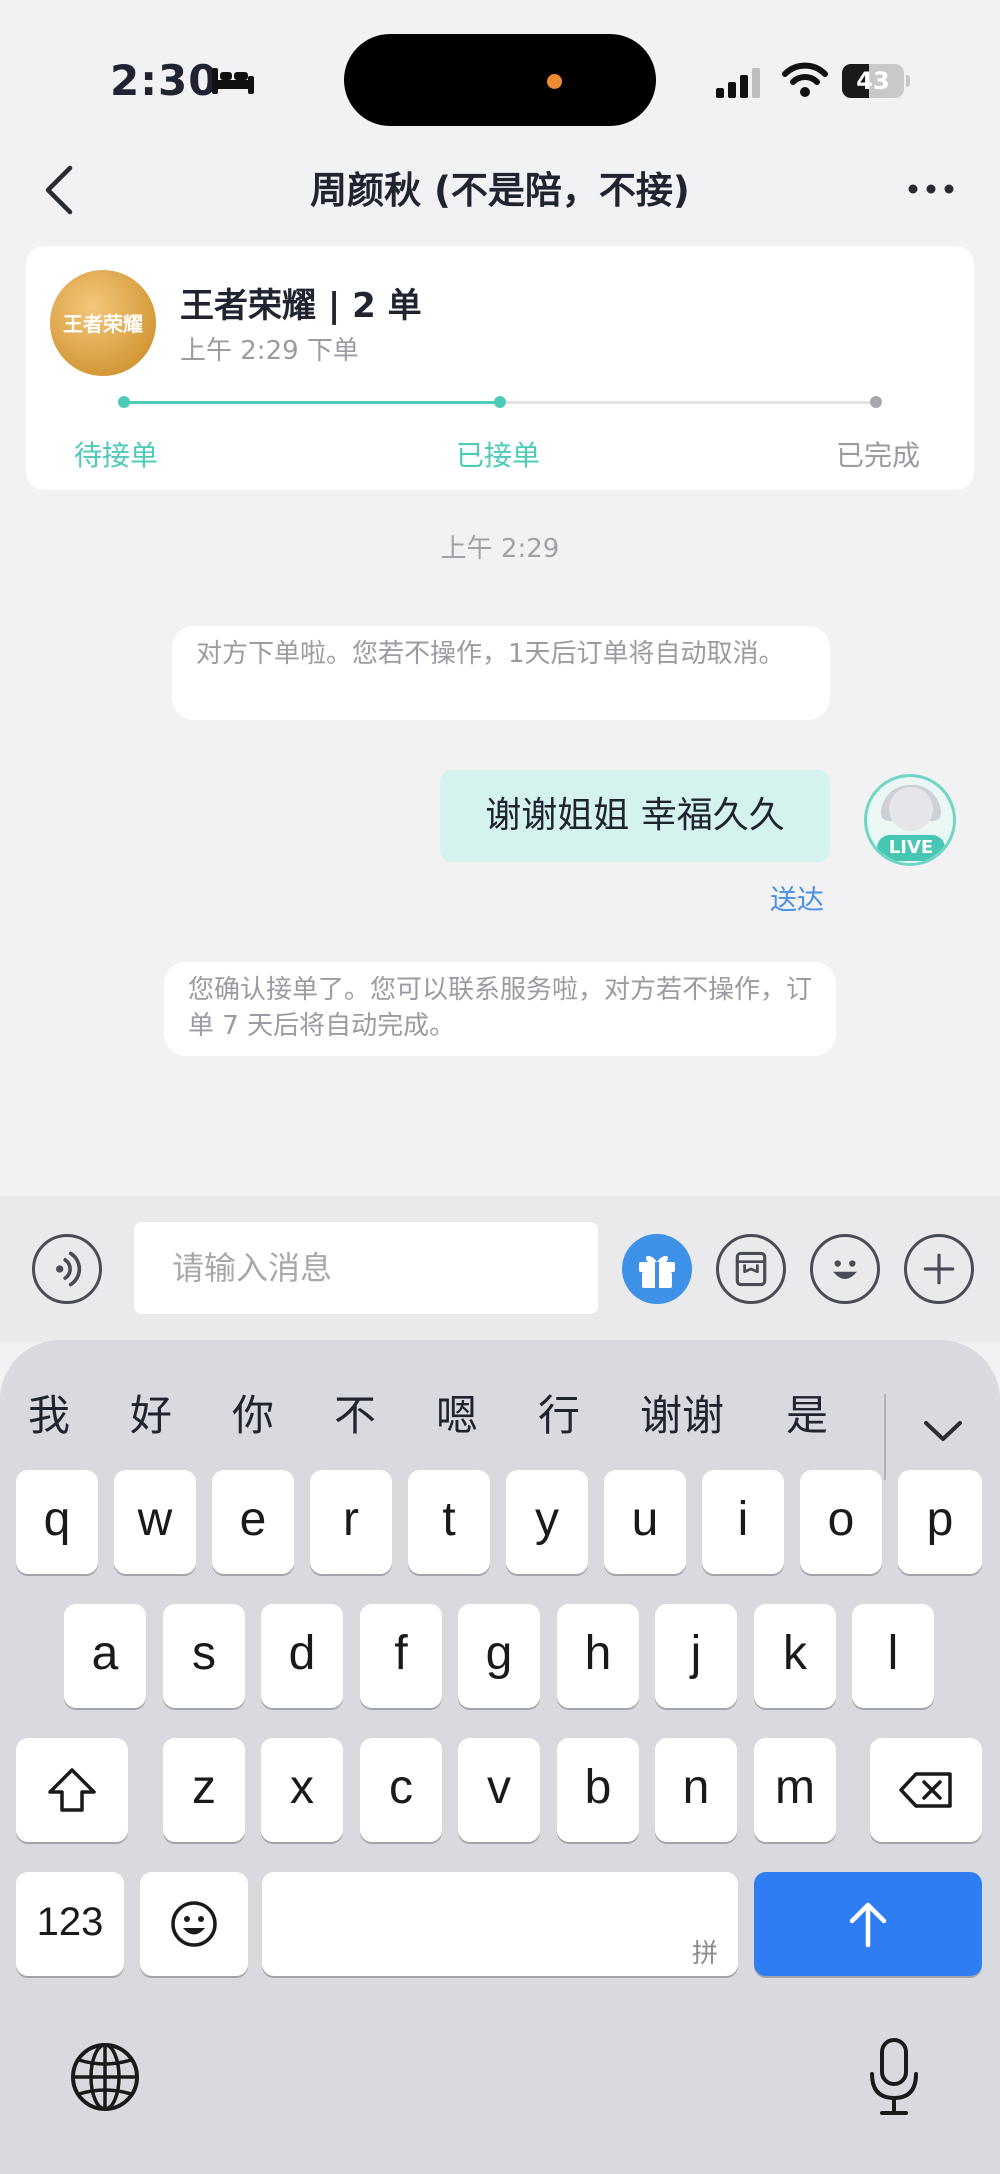  I want to click on shift-icon, so click(72, 1790).